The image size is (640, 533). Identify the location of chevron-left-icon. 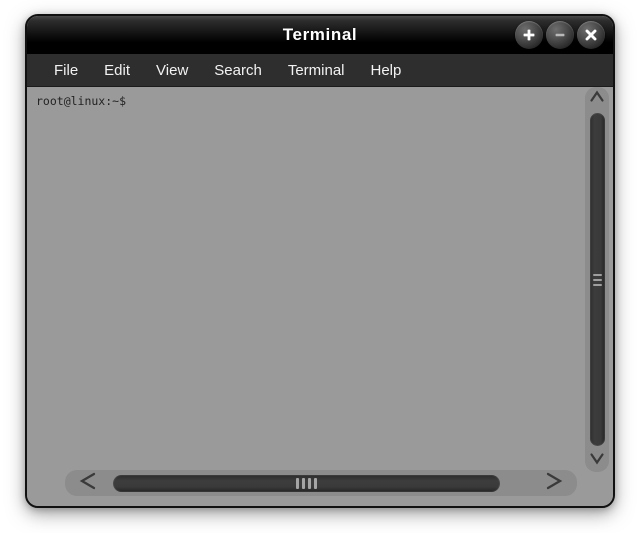
(89, 483).